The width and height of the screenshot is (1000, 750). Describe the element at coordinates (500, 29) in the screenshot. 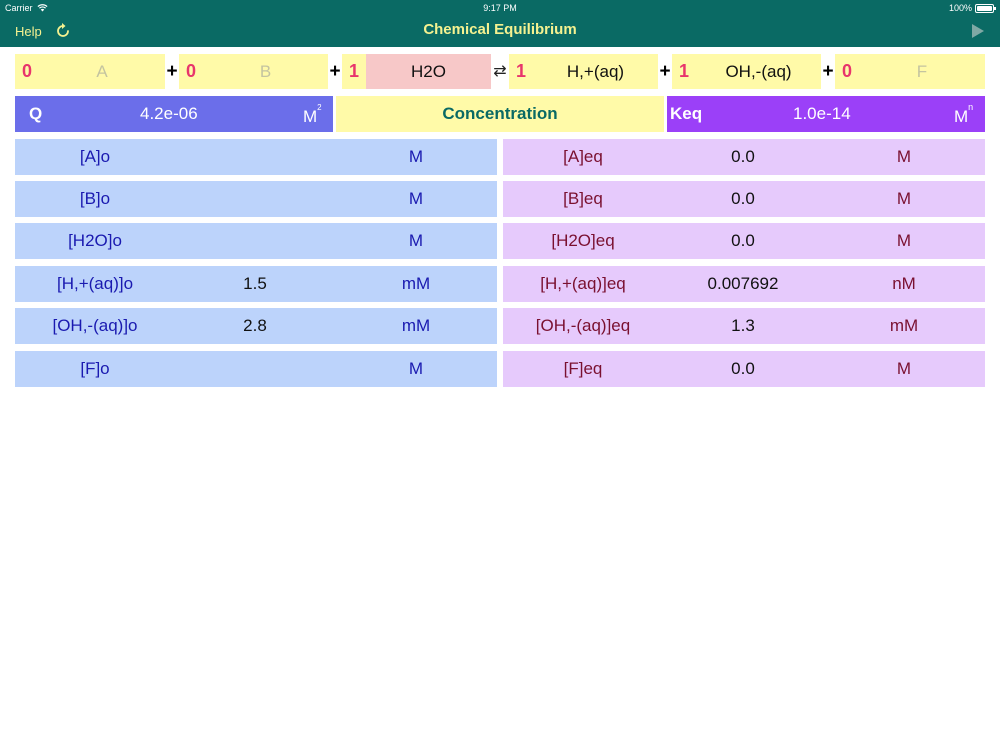

I see `page-title: Chemical Equilibrium` at that location.